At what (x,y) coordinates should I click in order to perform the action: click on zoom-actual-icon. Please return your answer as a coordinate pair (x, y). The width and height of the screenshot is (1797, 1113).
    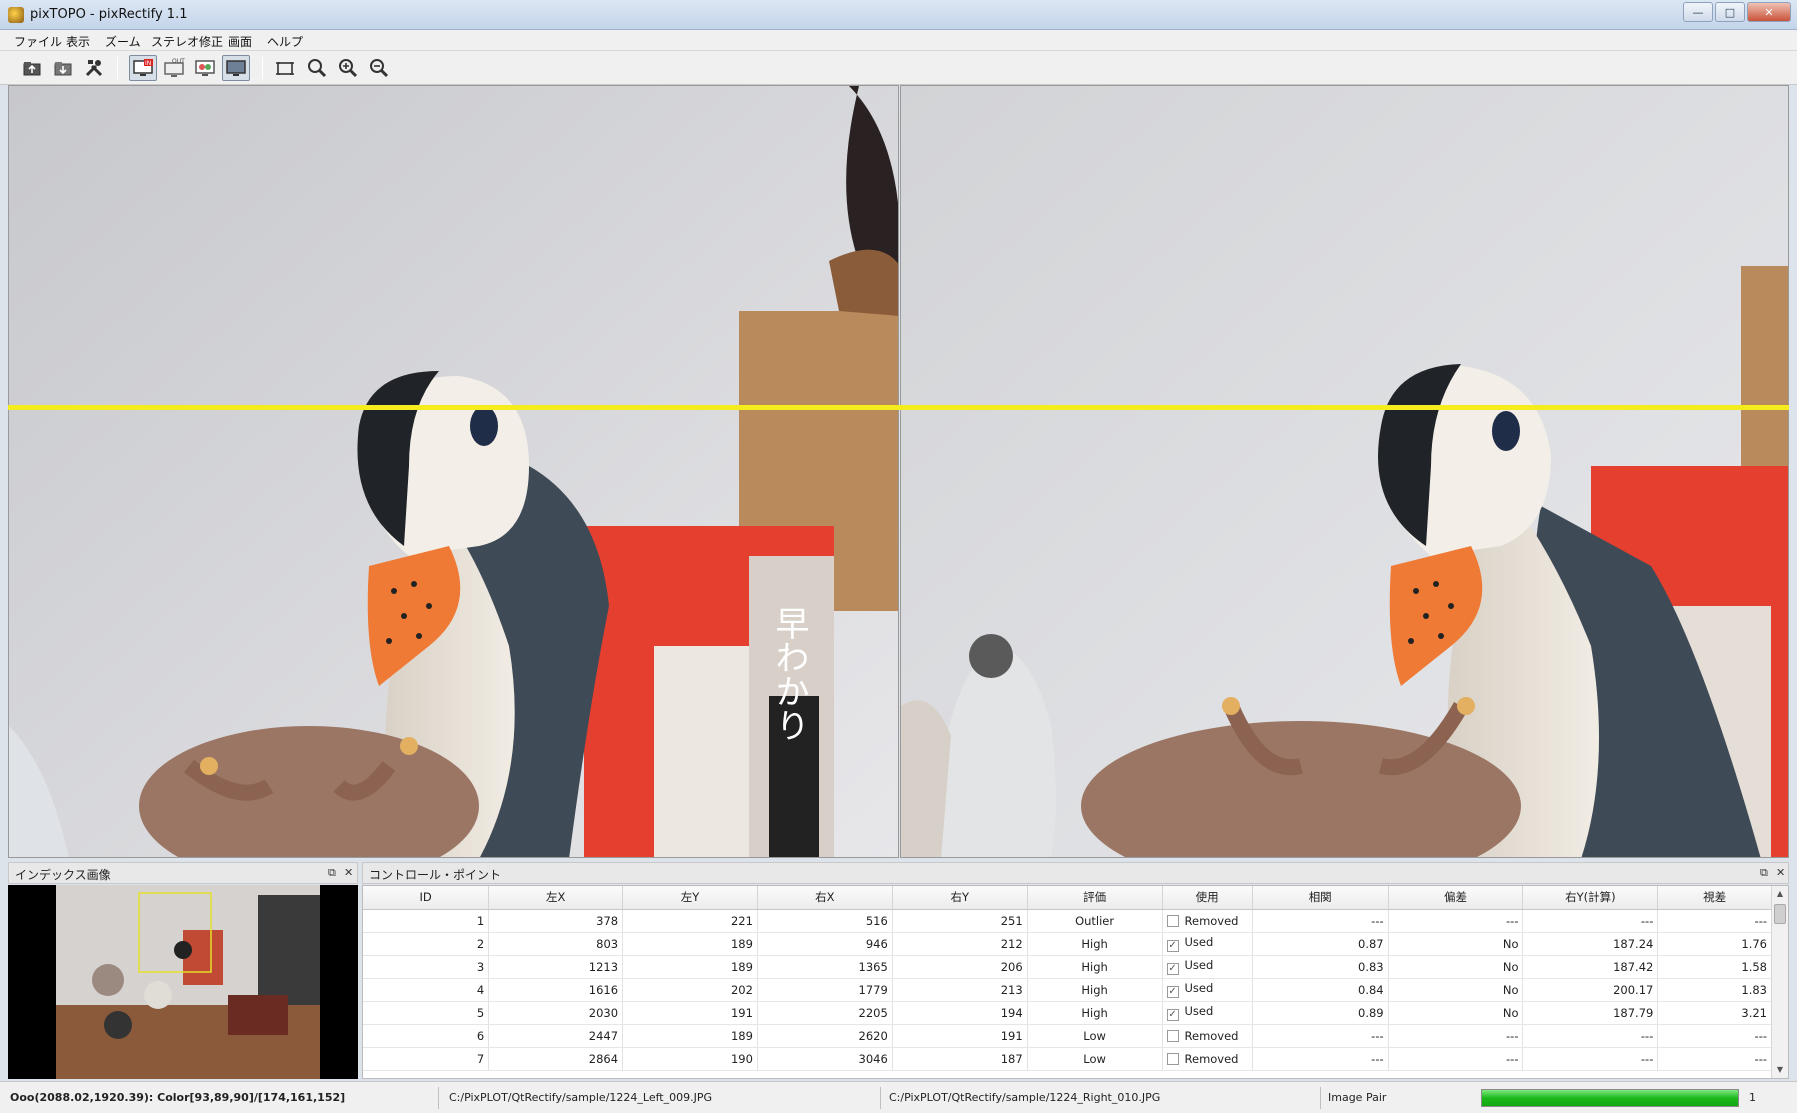
    Looking at the image, I should click on (317, 68).